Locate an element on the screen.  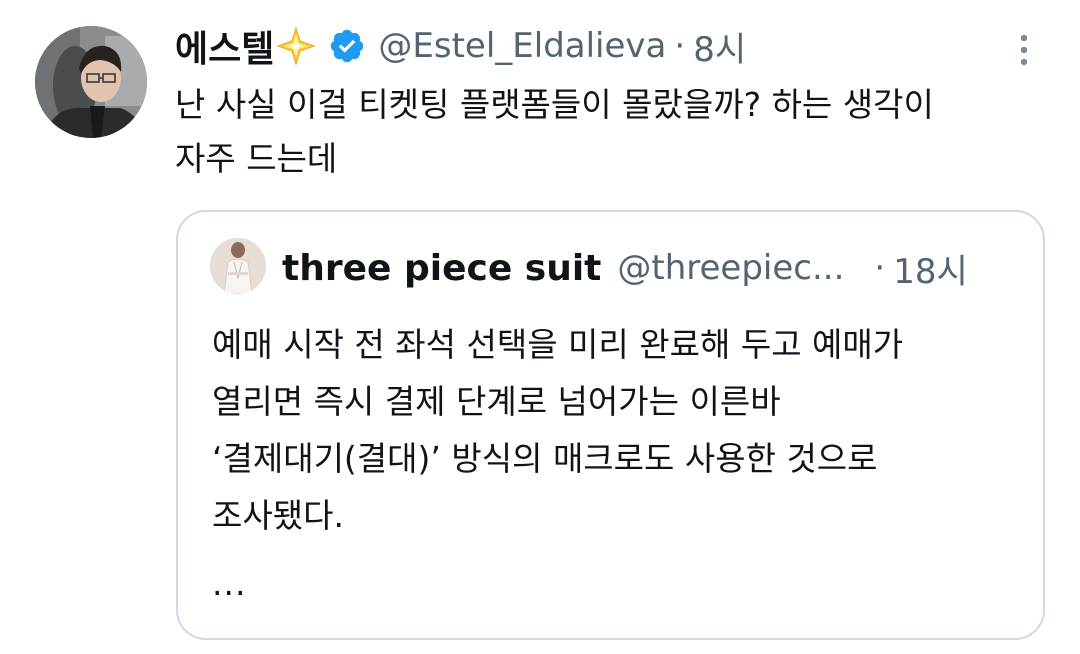
tweet-text-line: 난 사실 이걸 티켓팅 플랫폼들이 몰랐을까? 하는 생각이 is located at coordinates (554, 104).